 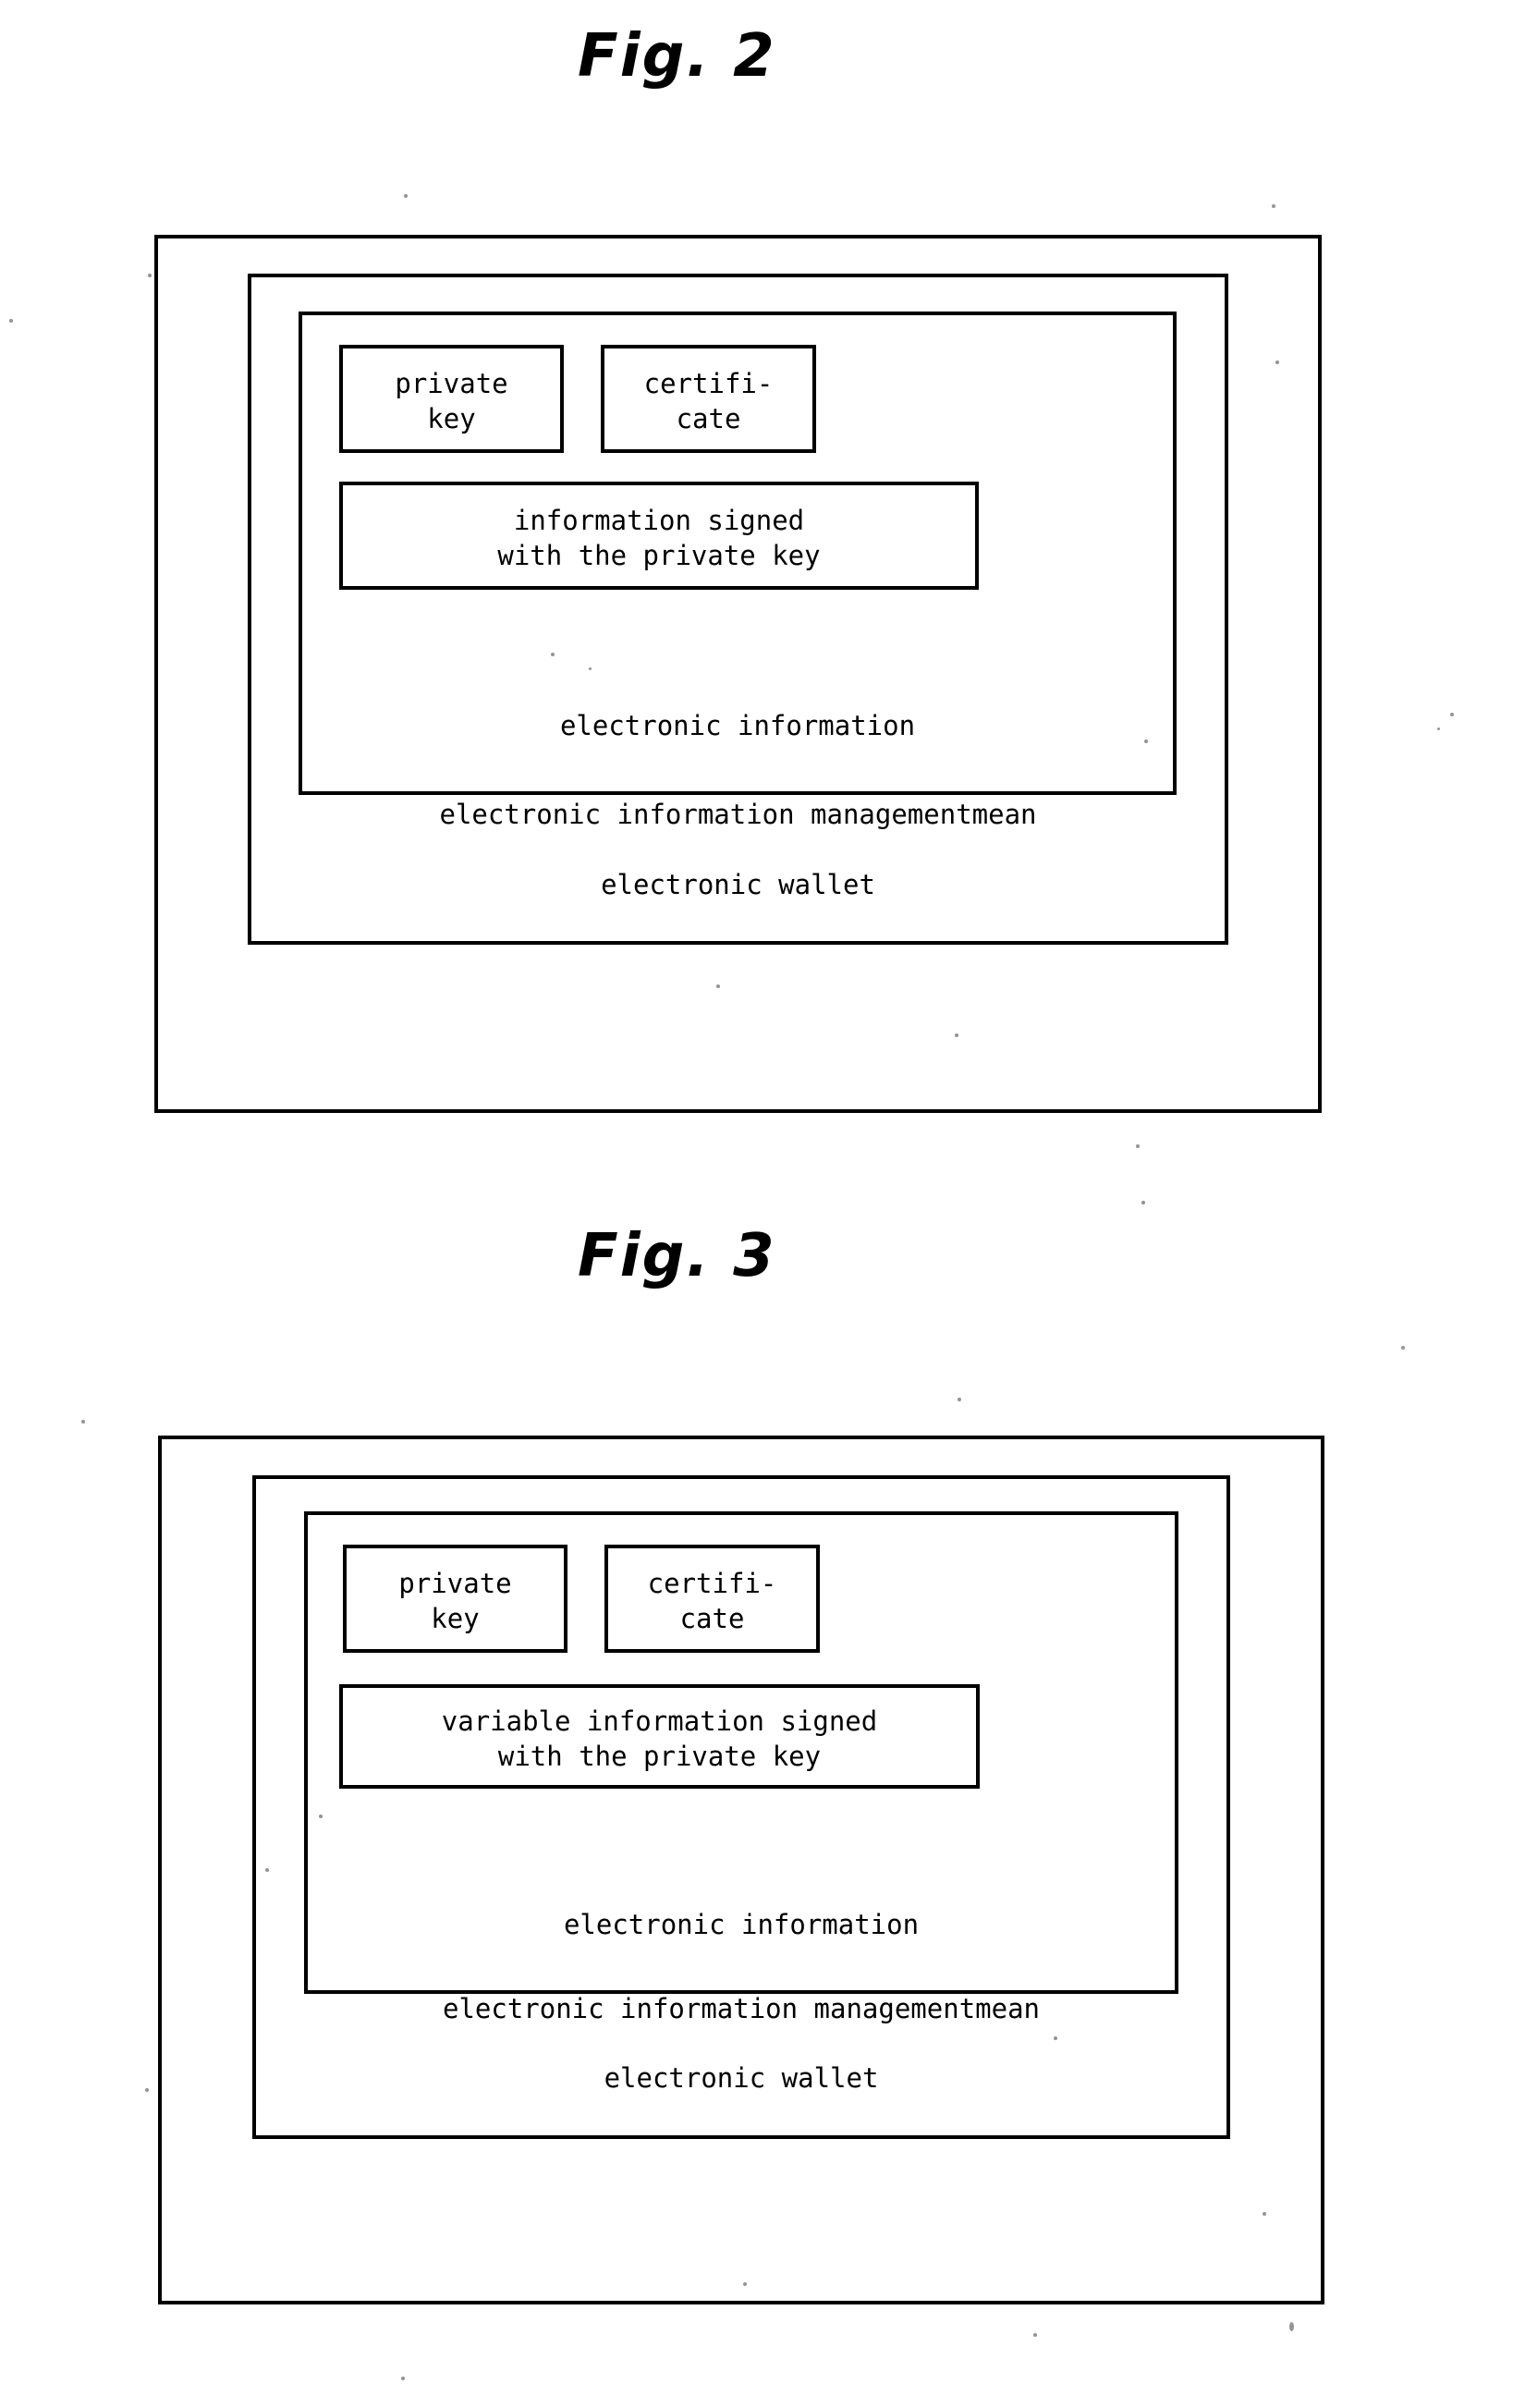 What do you see at coordinates (741, 2008) in the screenshot?
I see `fig3-management-mean-label: electronic information managementmean` at bounding box center [741, 2008].